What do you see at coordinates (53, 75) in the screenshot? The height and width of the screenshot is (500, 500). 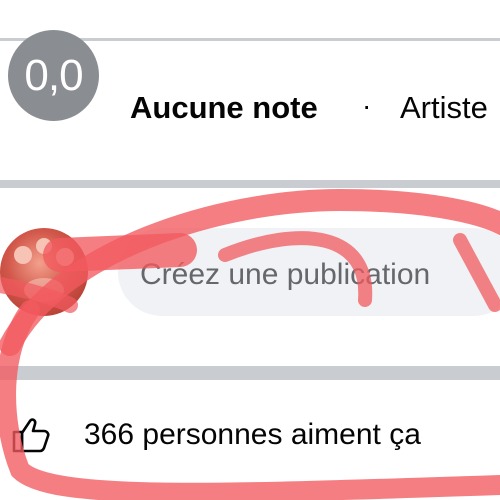 I see `rating-score-badge: 0,0` at bounding box center [53, 75].